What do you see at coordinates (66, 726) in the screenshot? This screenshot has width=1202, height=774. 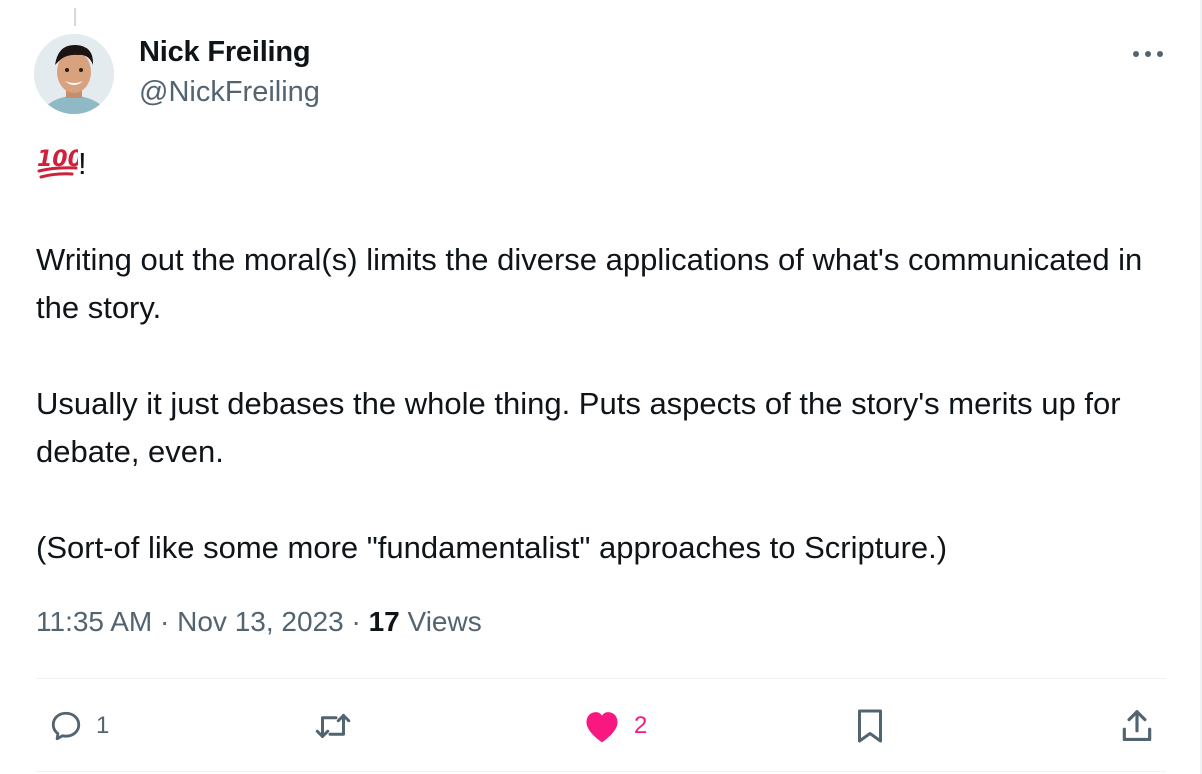 I see `reply-icon` at bounding box center [66, 726].